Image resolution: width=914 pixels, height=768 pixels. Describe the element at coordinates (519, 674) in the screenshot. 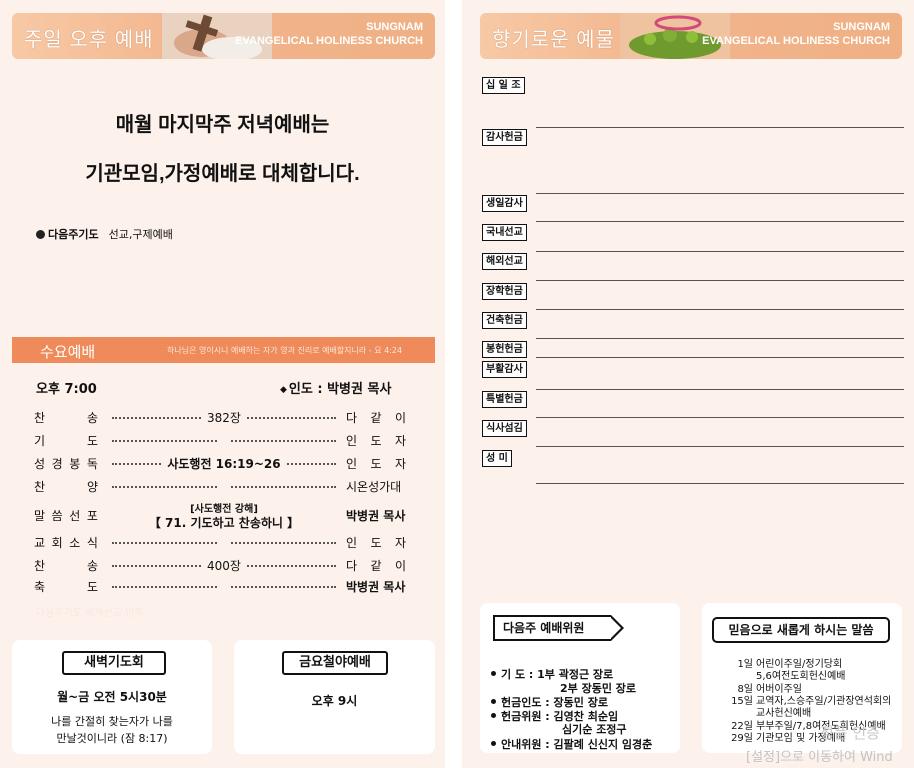

I see `prayer-label: 기 도 :` at that location.